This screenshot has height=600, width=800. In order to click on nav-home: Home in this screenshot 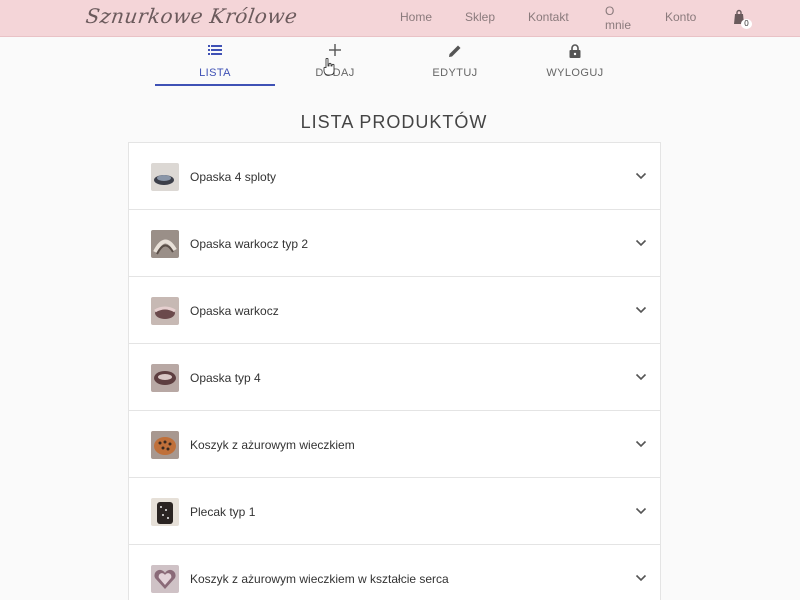, I will do `click(416, 17)`.